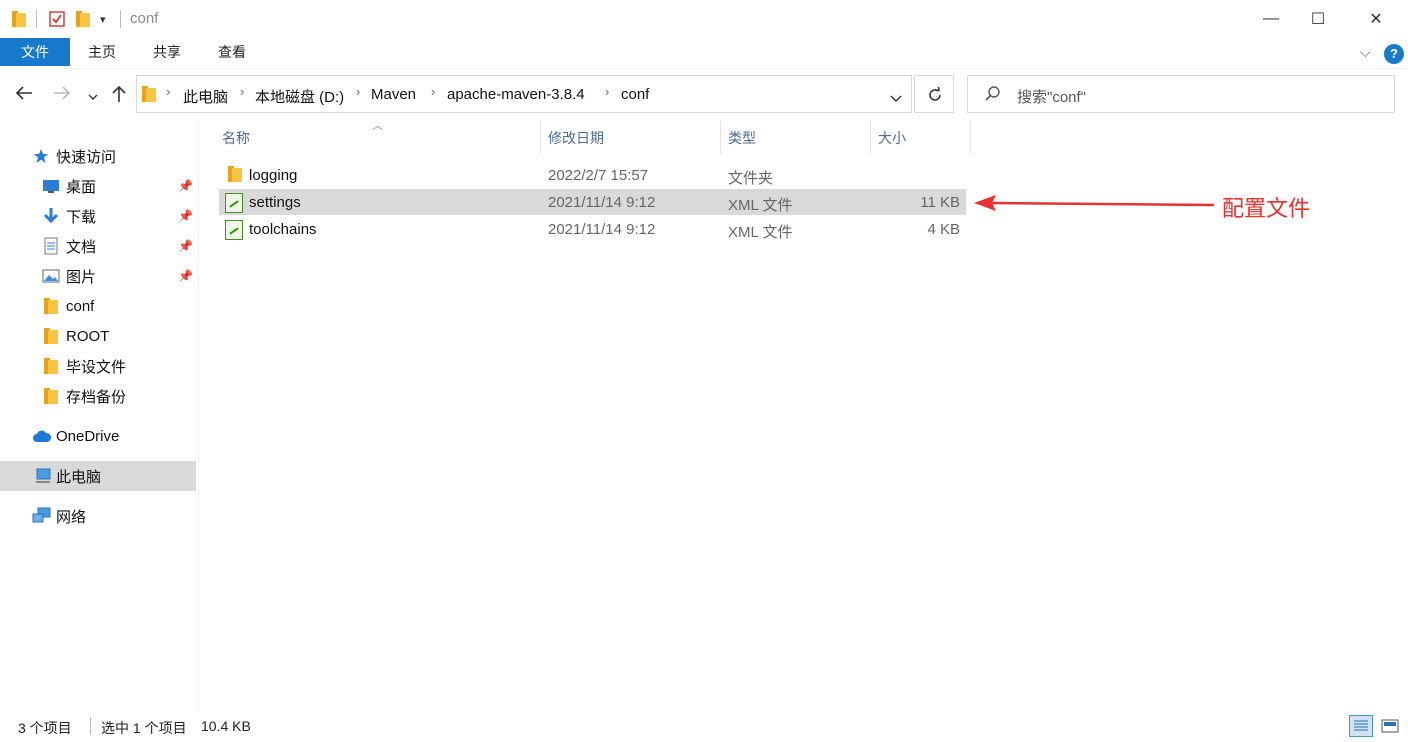 The height and width of the screenshot is (742, 1408). I want to click on new-folder-icon, so click(83, 19).